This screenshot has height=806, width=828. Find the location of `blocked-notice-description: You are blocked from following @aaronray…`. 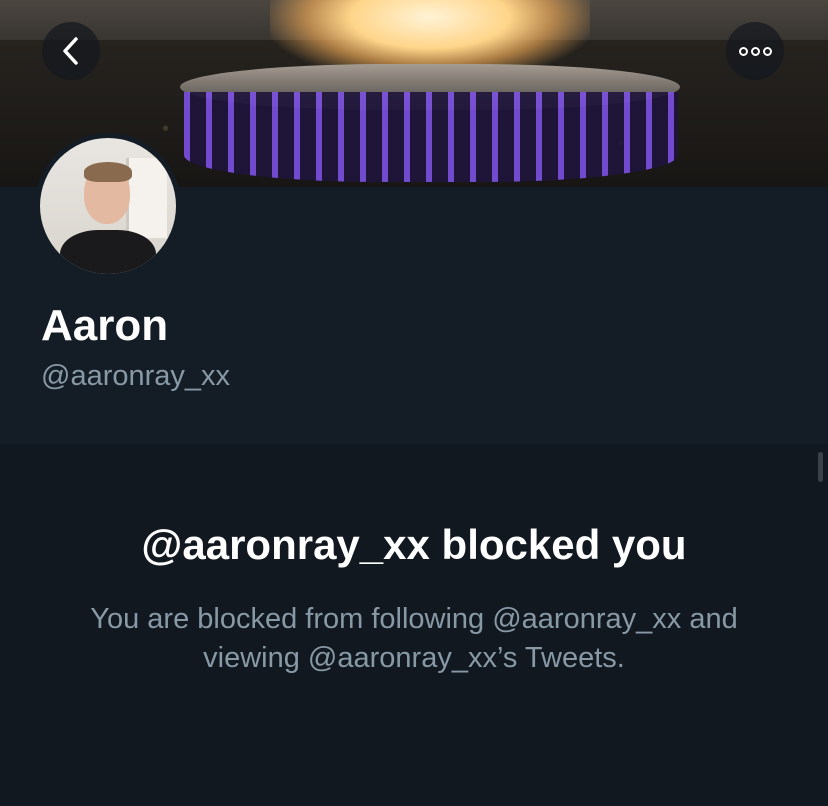

blocked-notice-description: You are blocked from following @aaronray… is located at coordinates (414, 638).